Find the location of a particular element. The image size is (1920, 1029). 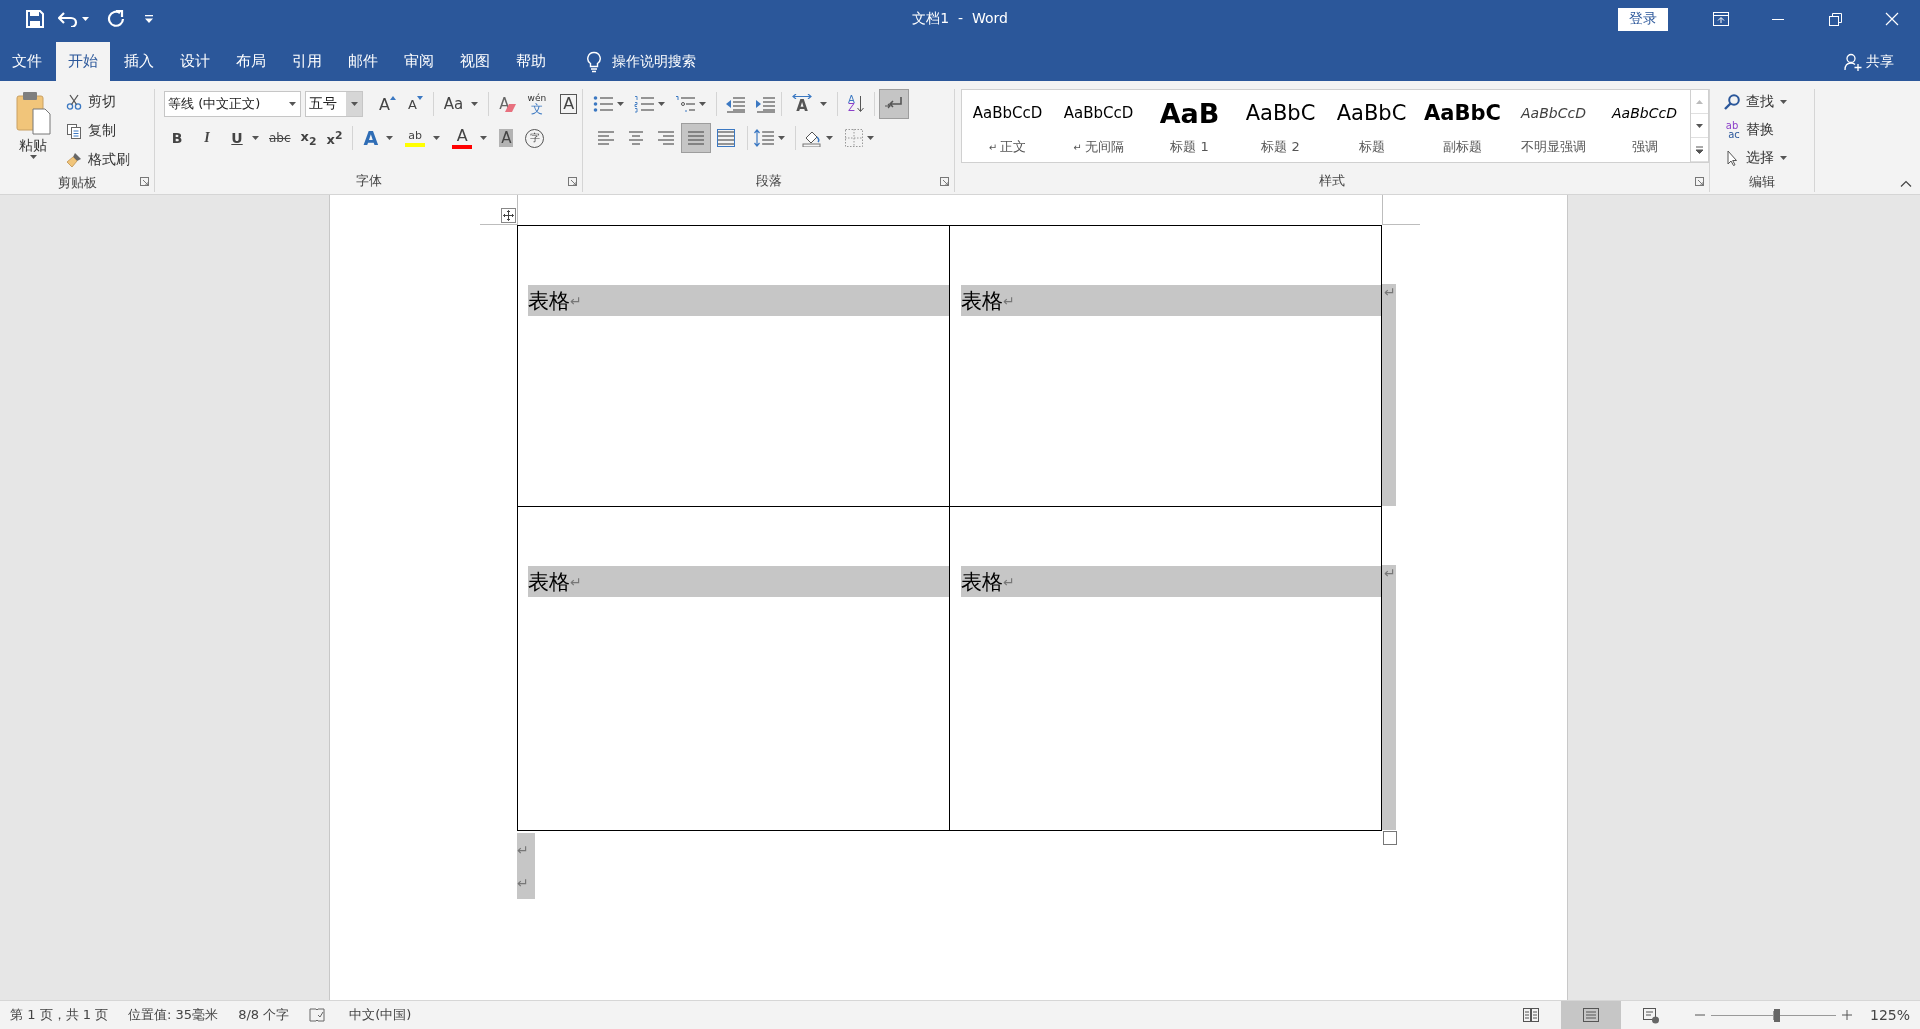

numbering-icon is located at coordinates (644, 104).